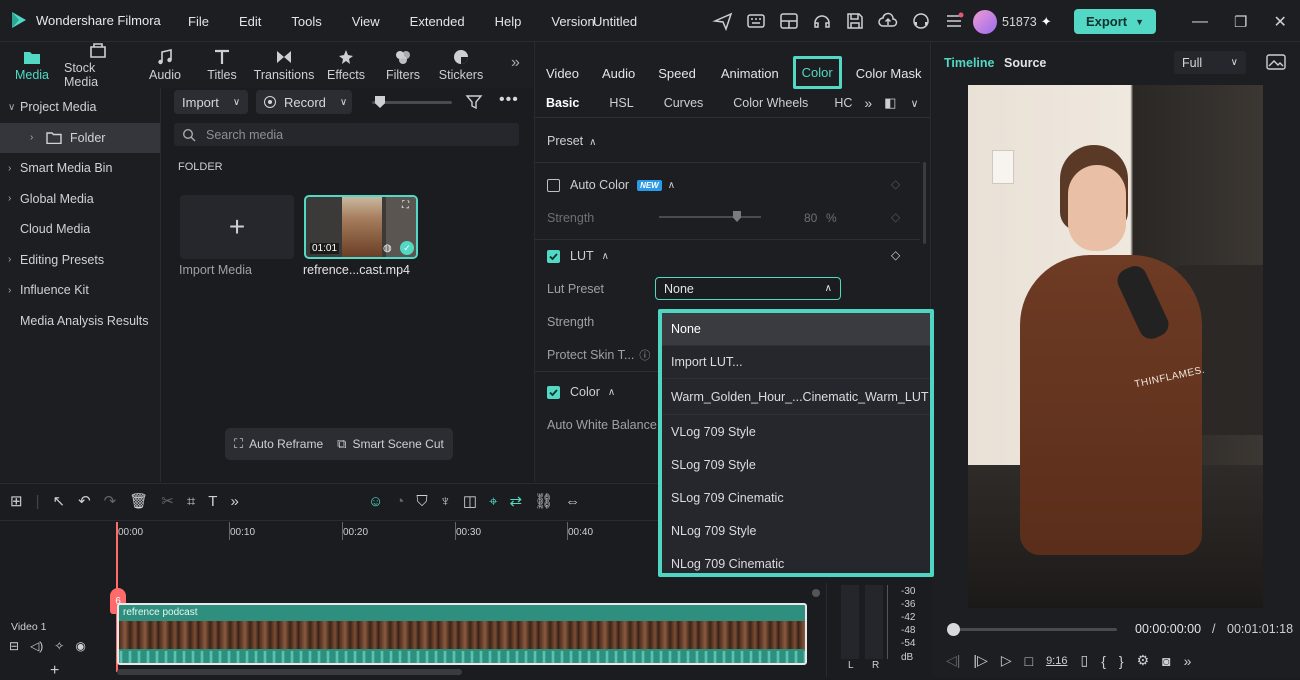  Describe the element at coordinates (403, 65) in the screenshot. I see `tab-filters: Filters` at that location.